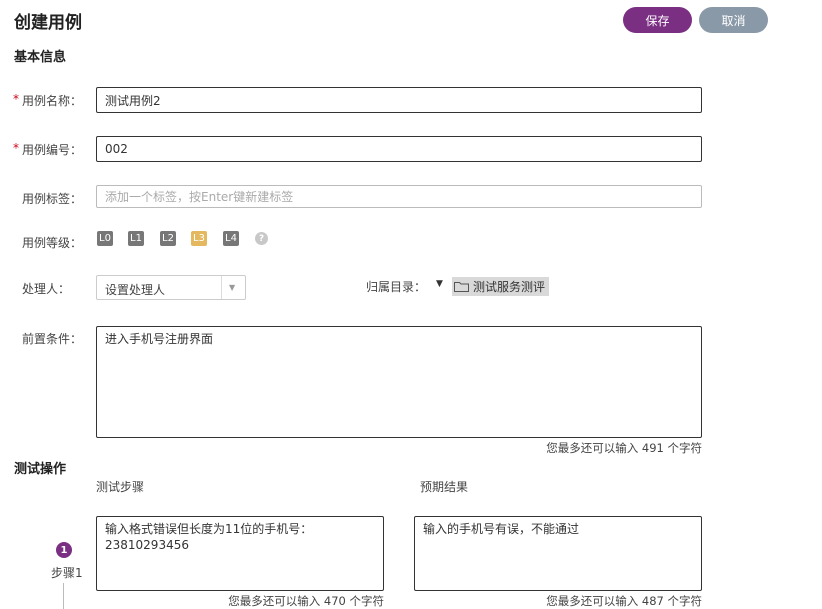 The height and width of the screenshot is (609, 822). Describe the element at coordinates (51, 150) in the screenshot. I see `case-number-label: 用例编号：` at that location.